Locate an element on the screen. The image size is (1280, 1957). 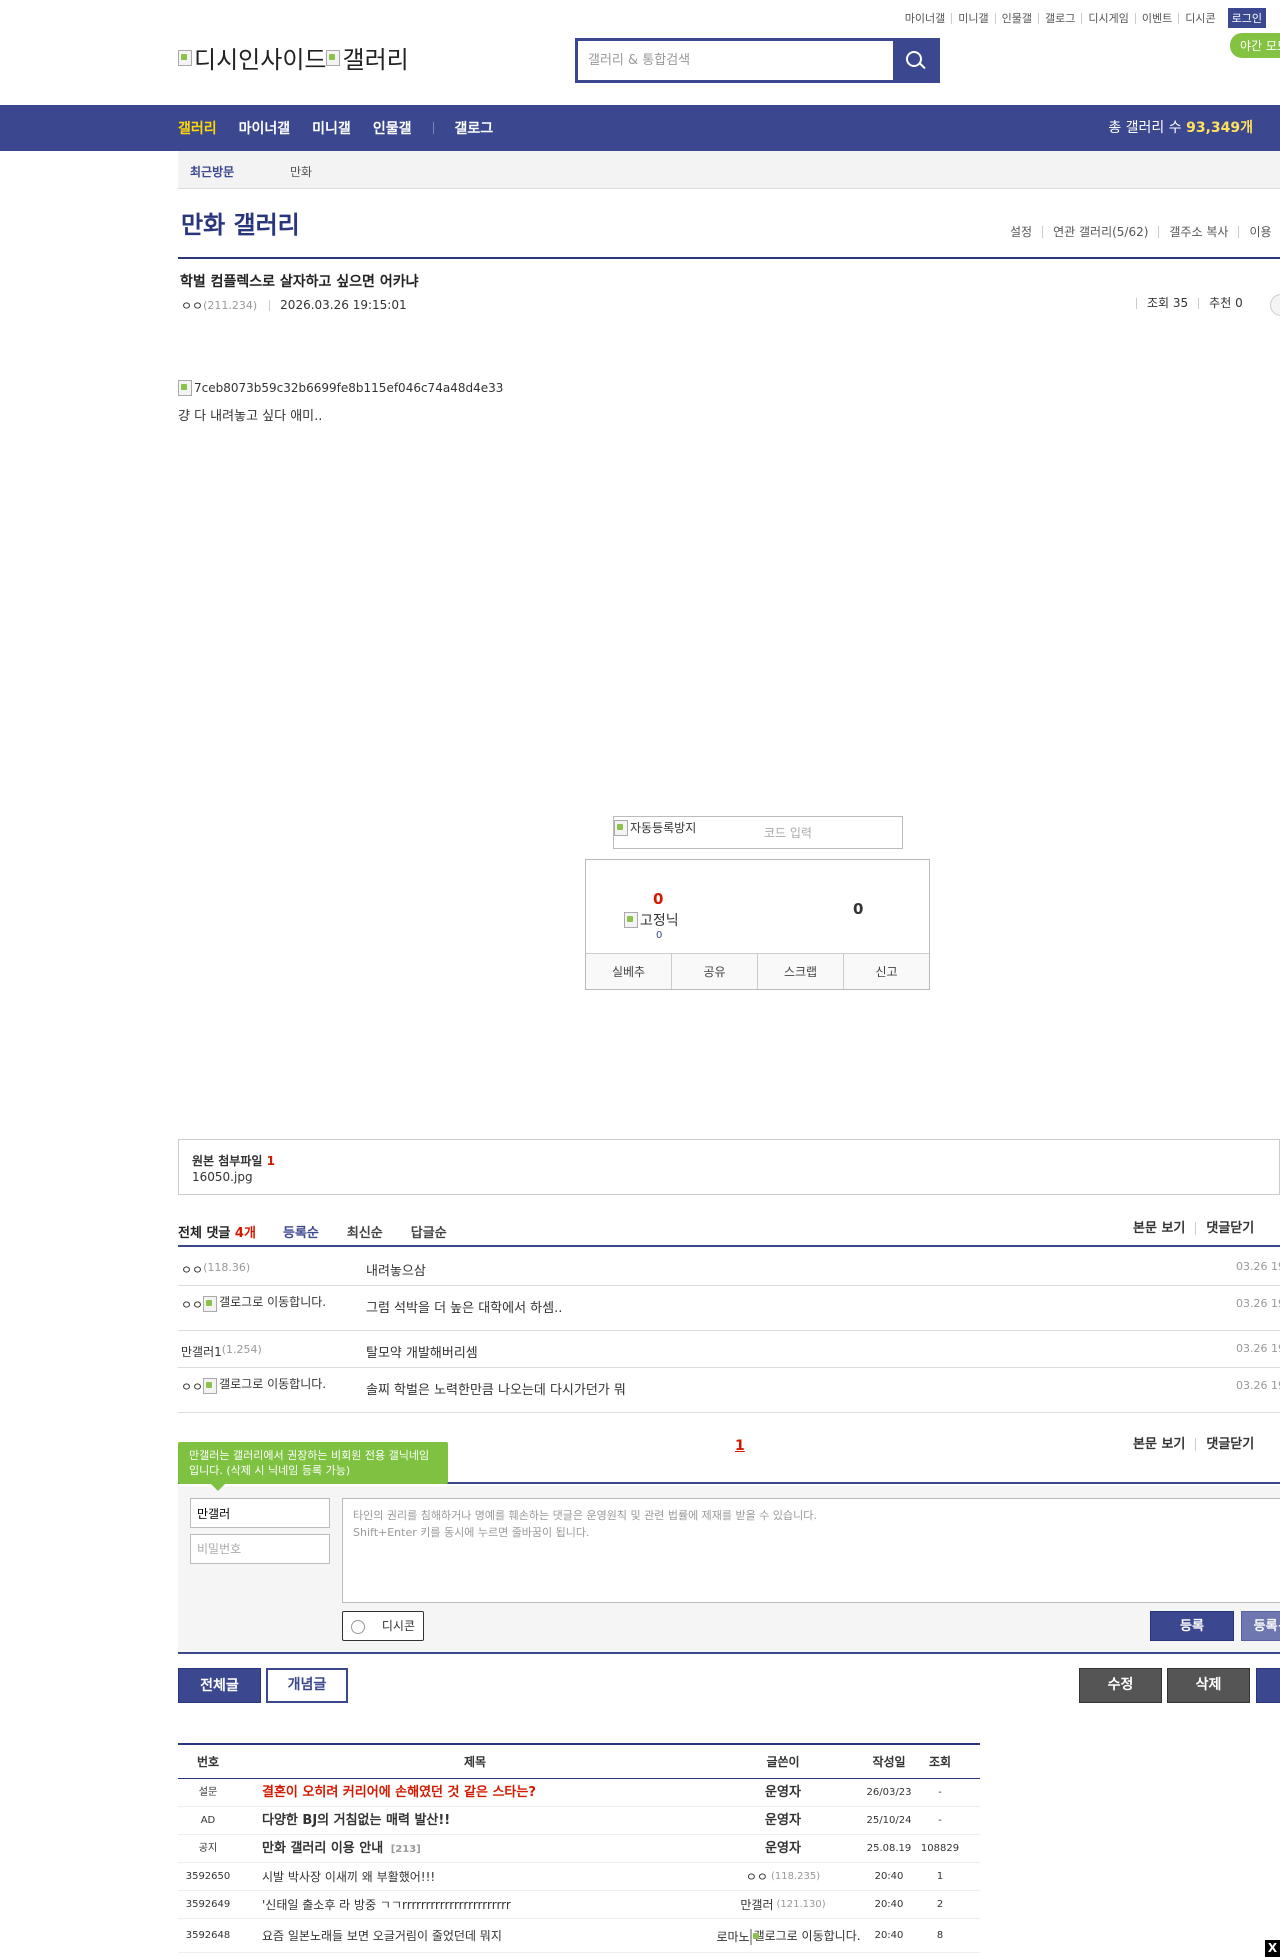
attachment-file: 16050.jpg is located at coordinates (222, 1177).